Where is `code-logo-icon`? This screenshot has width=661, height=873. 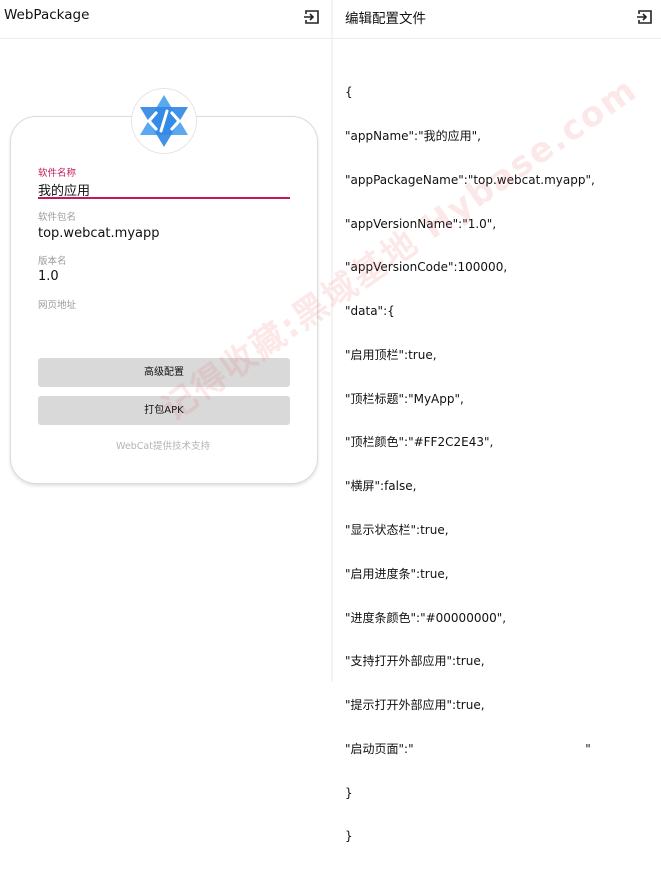
code-logo-icon is located at coordinates (164, 121).